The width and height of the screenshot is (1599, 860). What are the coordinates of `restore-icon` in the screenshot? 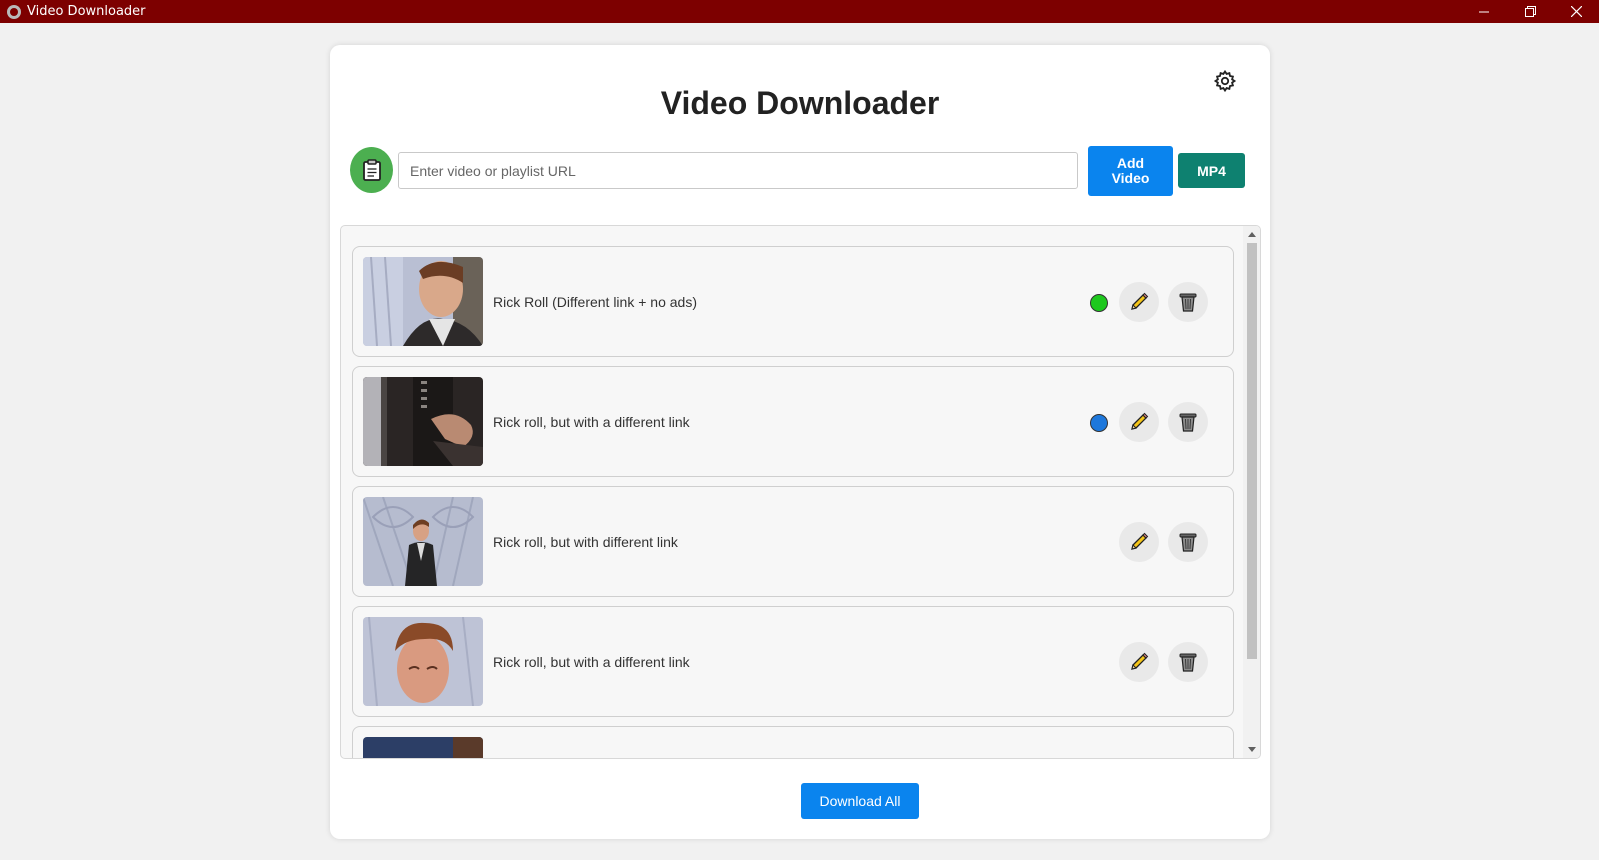 It's located at (1530, 11).